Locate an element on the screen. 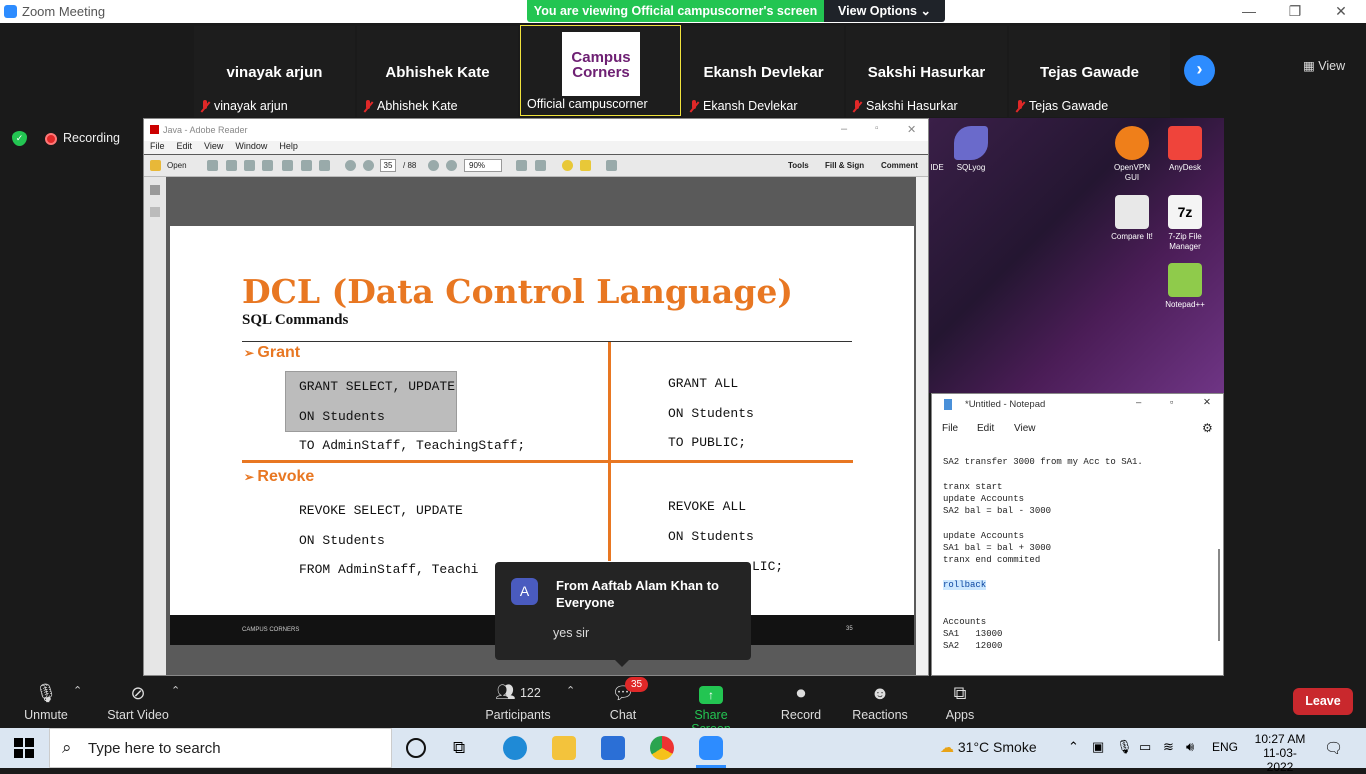 This screenshot has height=774, width=1366. desktop-icon-notepadpp: Notepad++ is located at coordinates (1185, 286).